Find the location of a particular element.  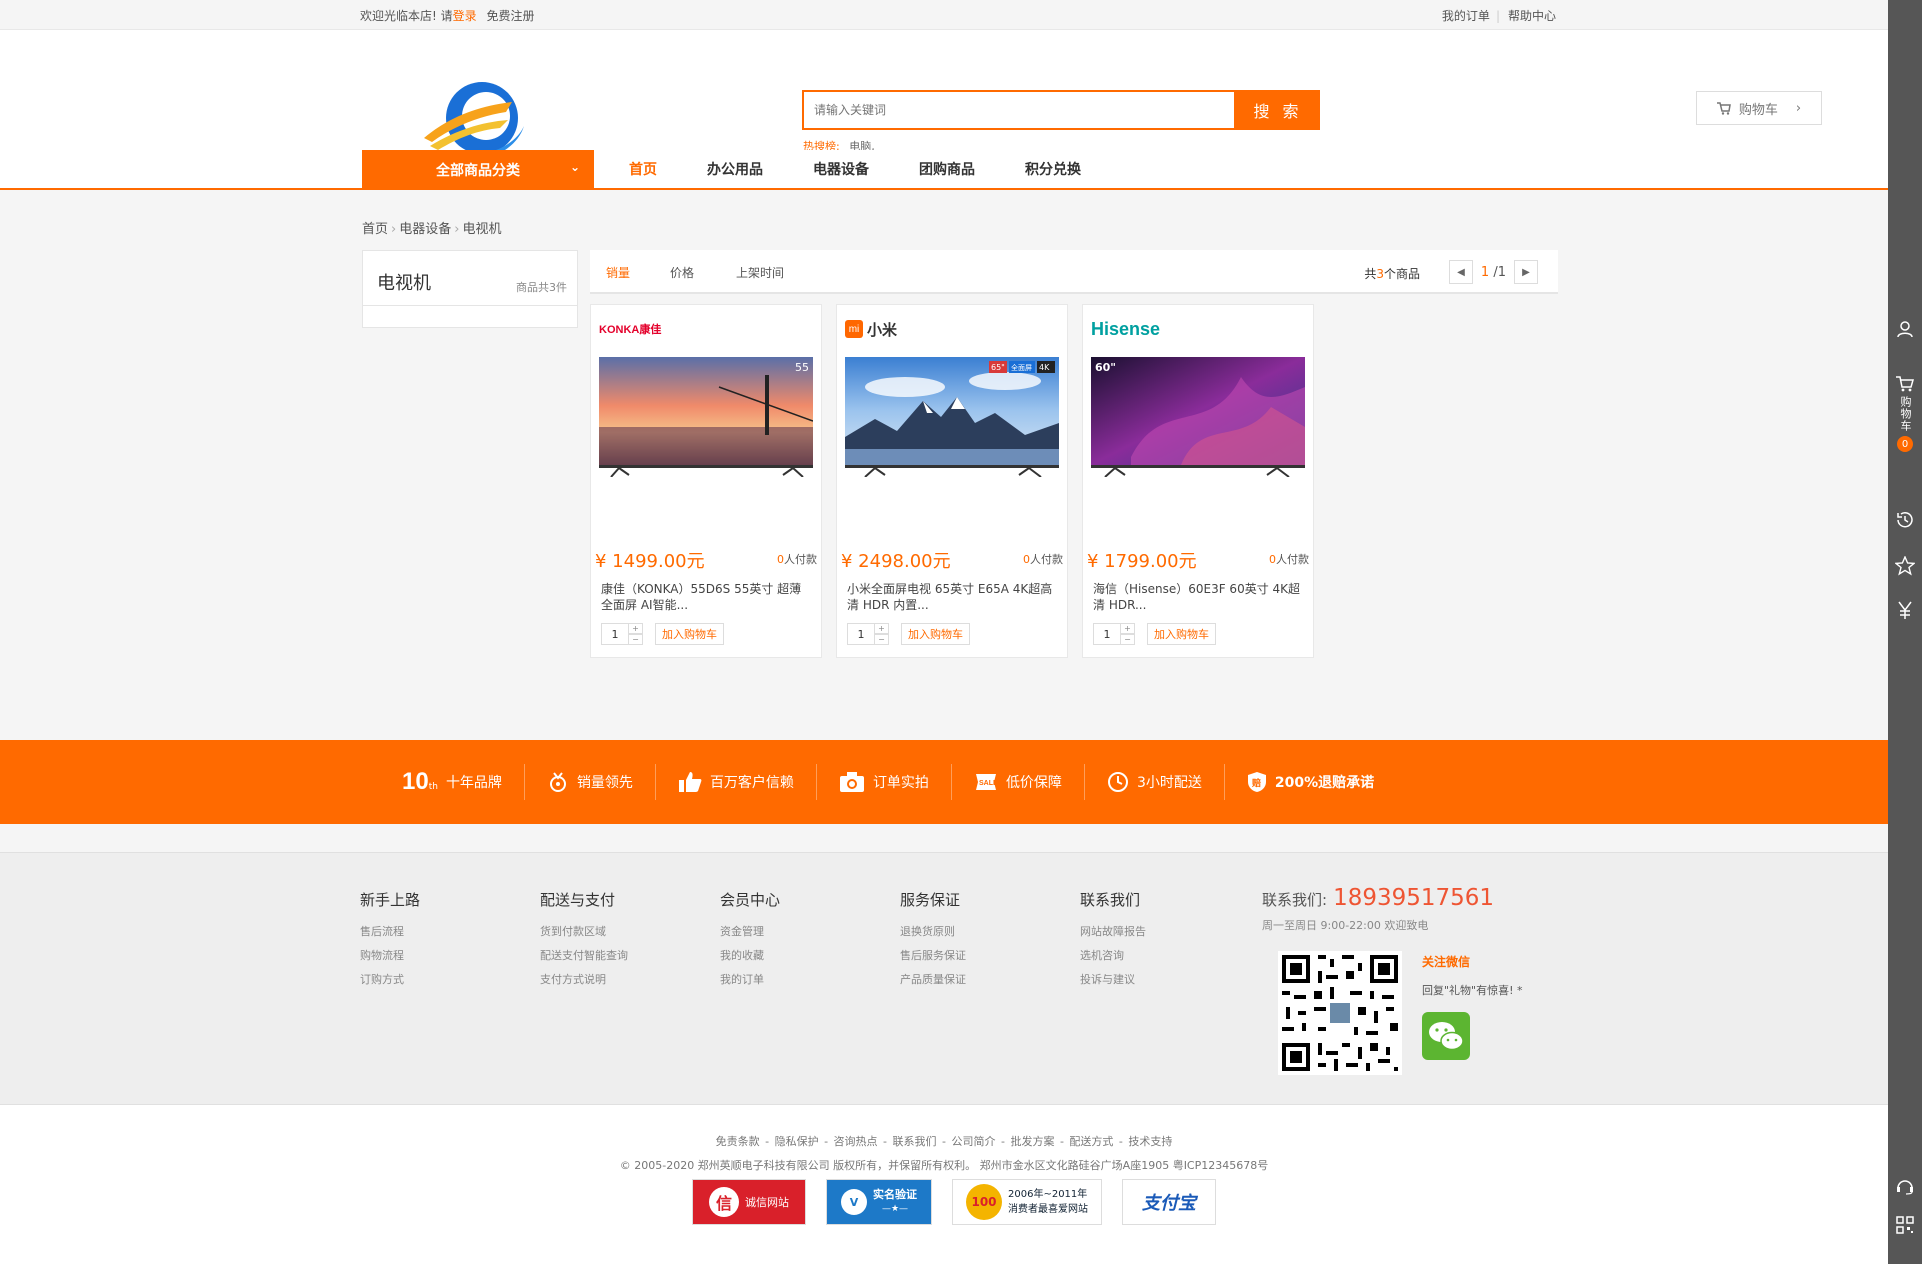

header-cart-button: 购物车 › is located at coordinates (1759, 108).